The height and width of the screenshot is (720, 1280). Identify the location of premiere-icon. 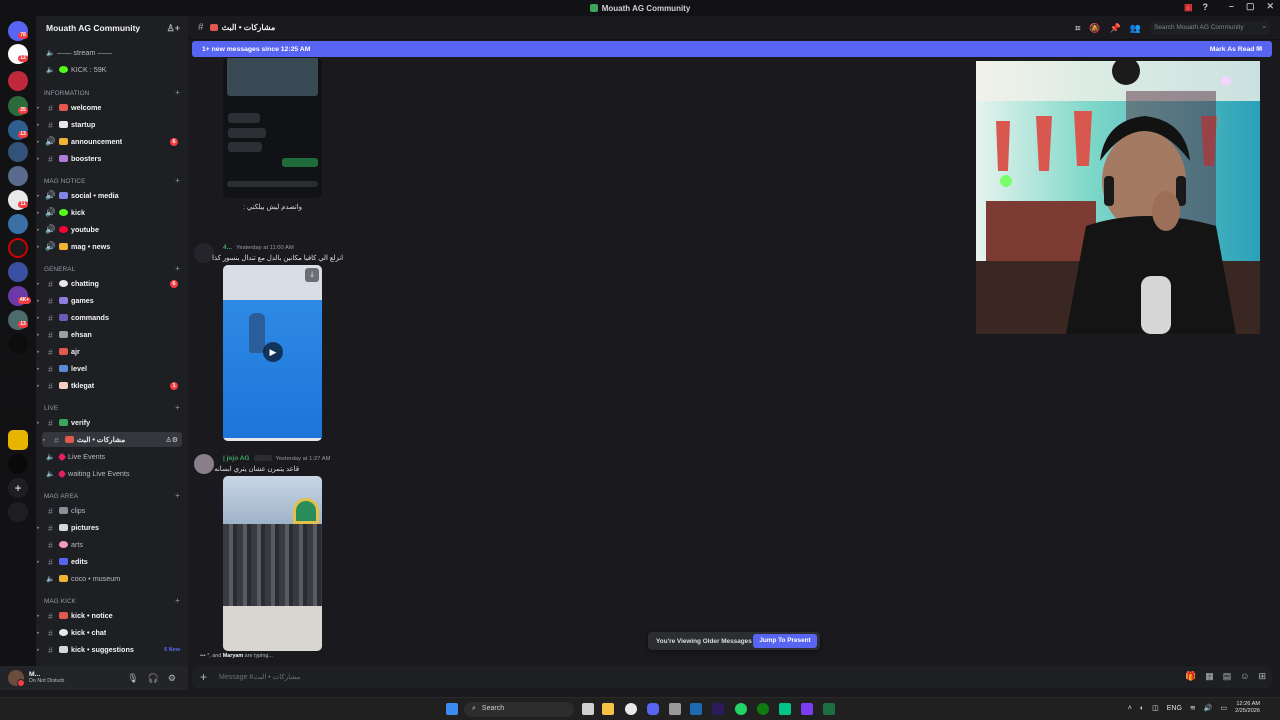
(718, 709).